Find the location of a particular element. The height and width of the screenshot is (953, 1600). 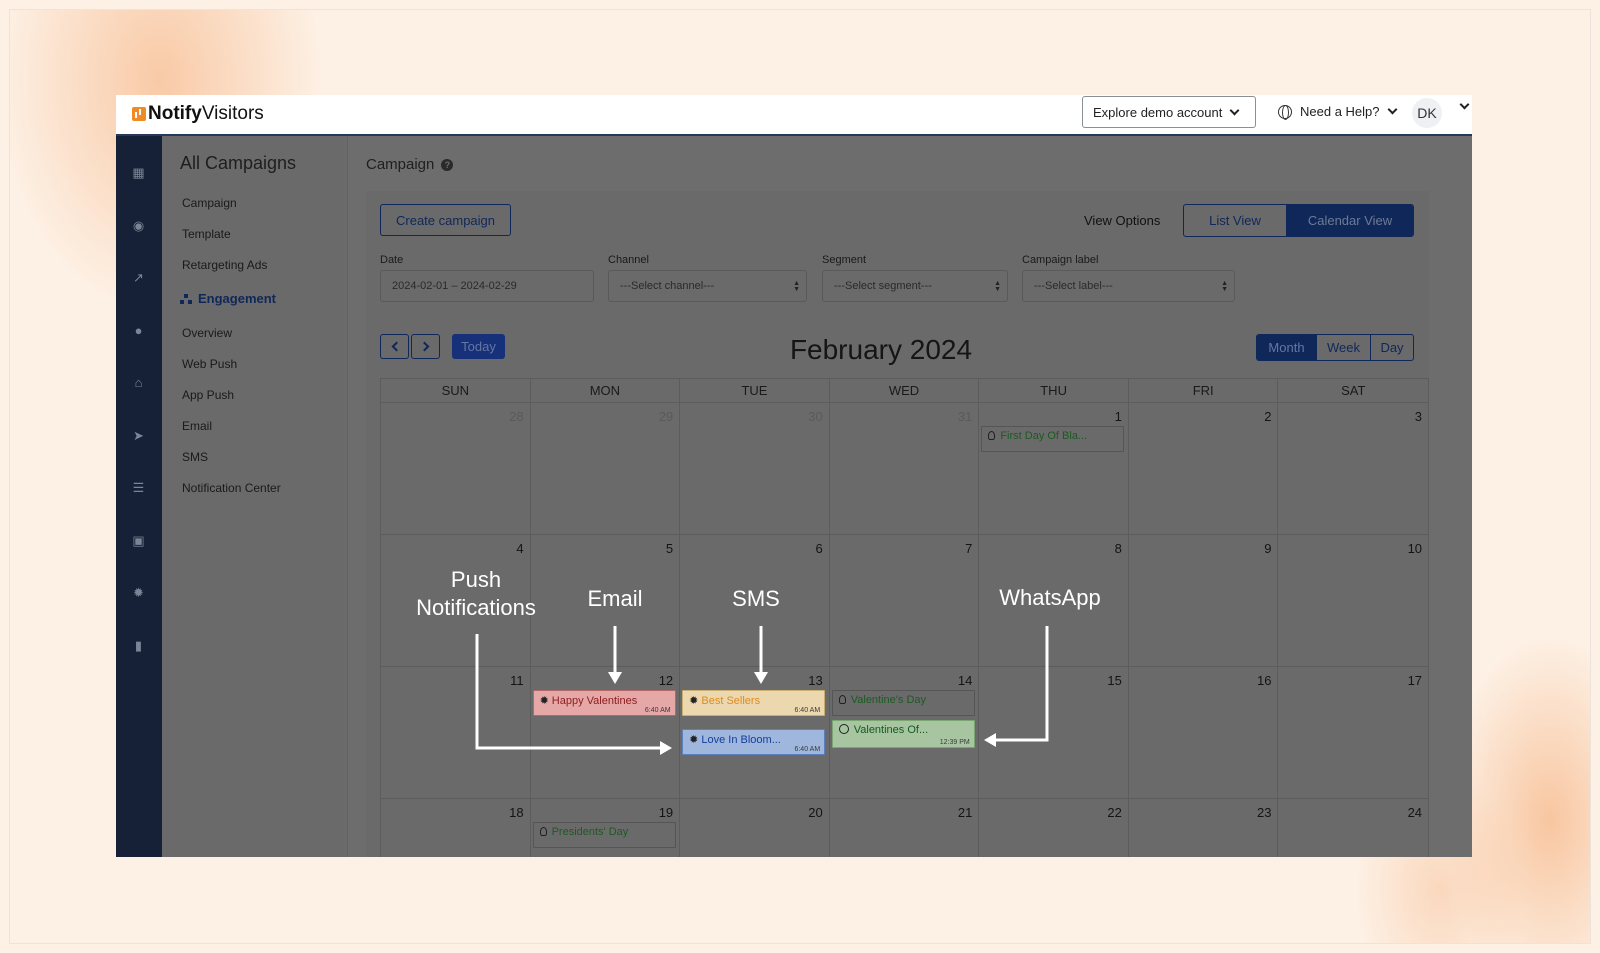

push-arrow is located at coordinates (568, 692).